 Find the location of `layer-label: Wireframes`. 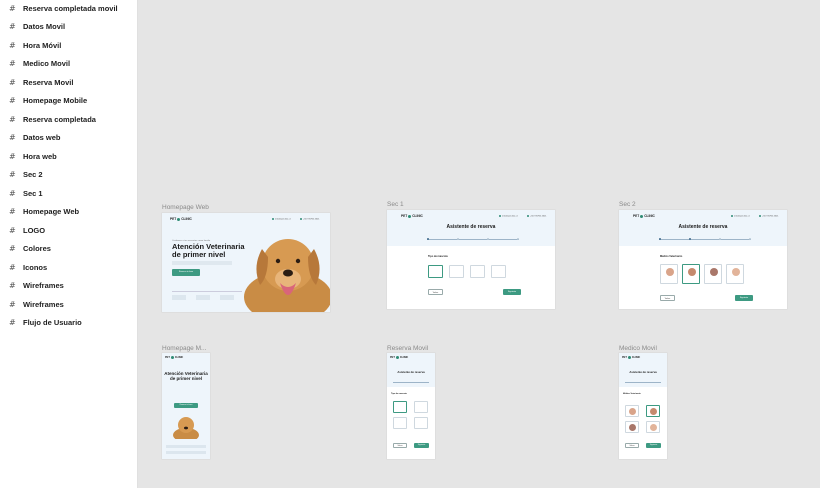

layer-label: Wireframes is located at coordinates (43, 285).